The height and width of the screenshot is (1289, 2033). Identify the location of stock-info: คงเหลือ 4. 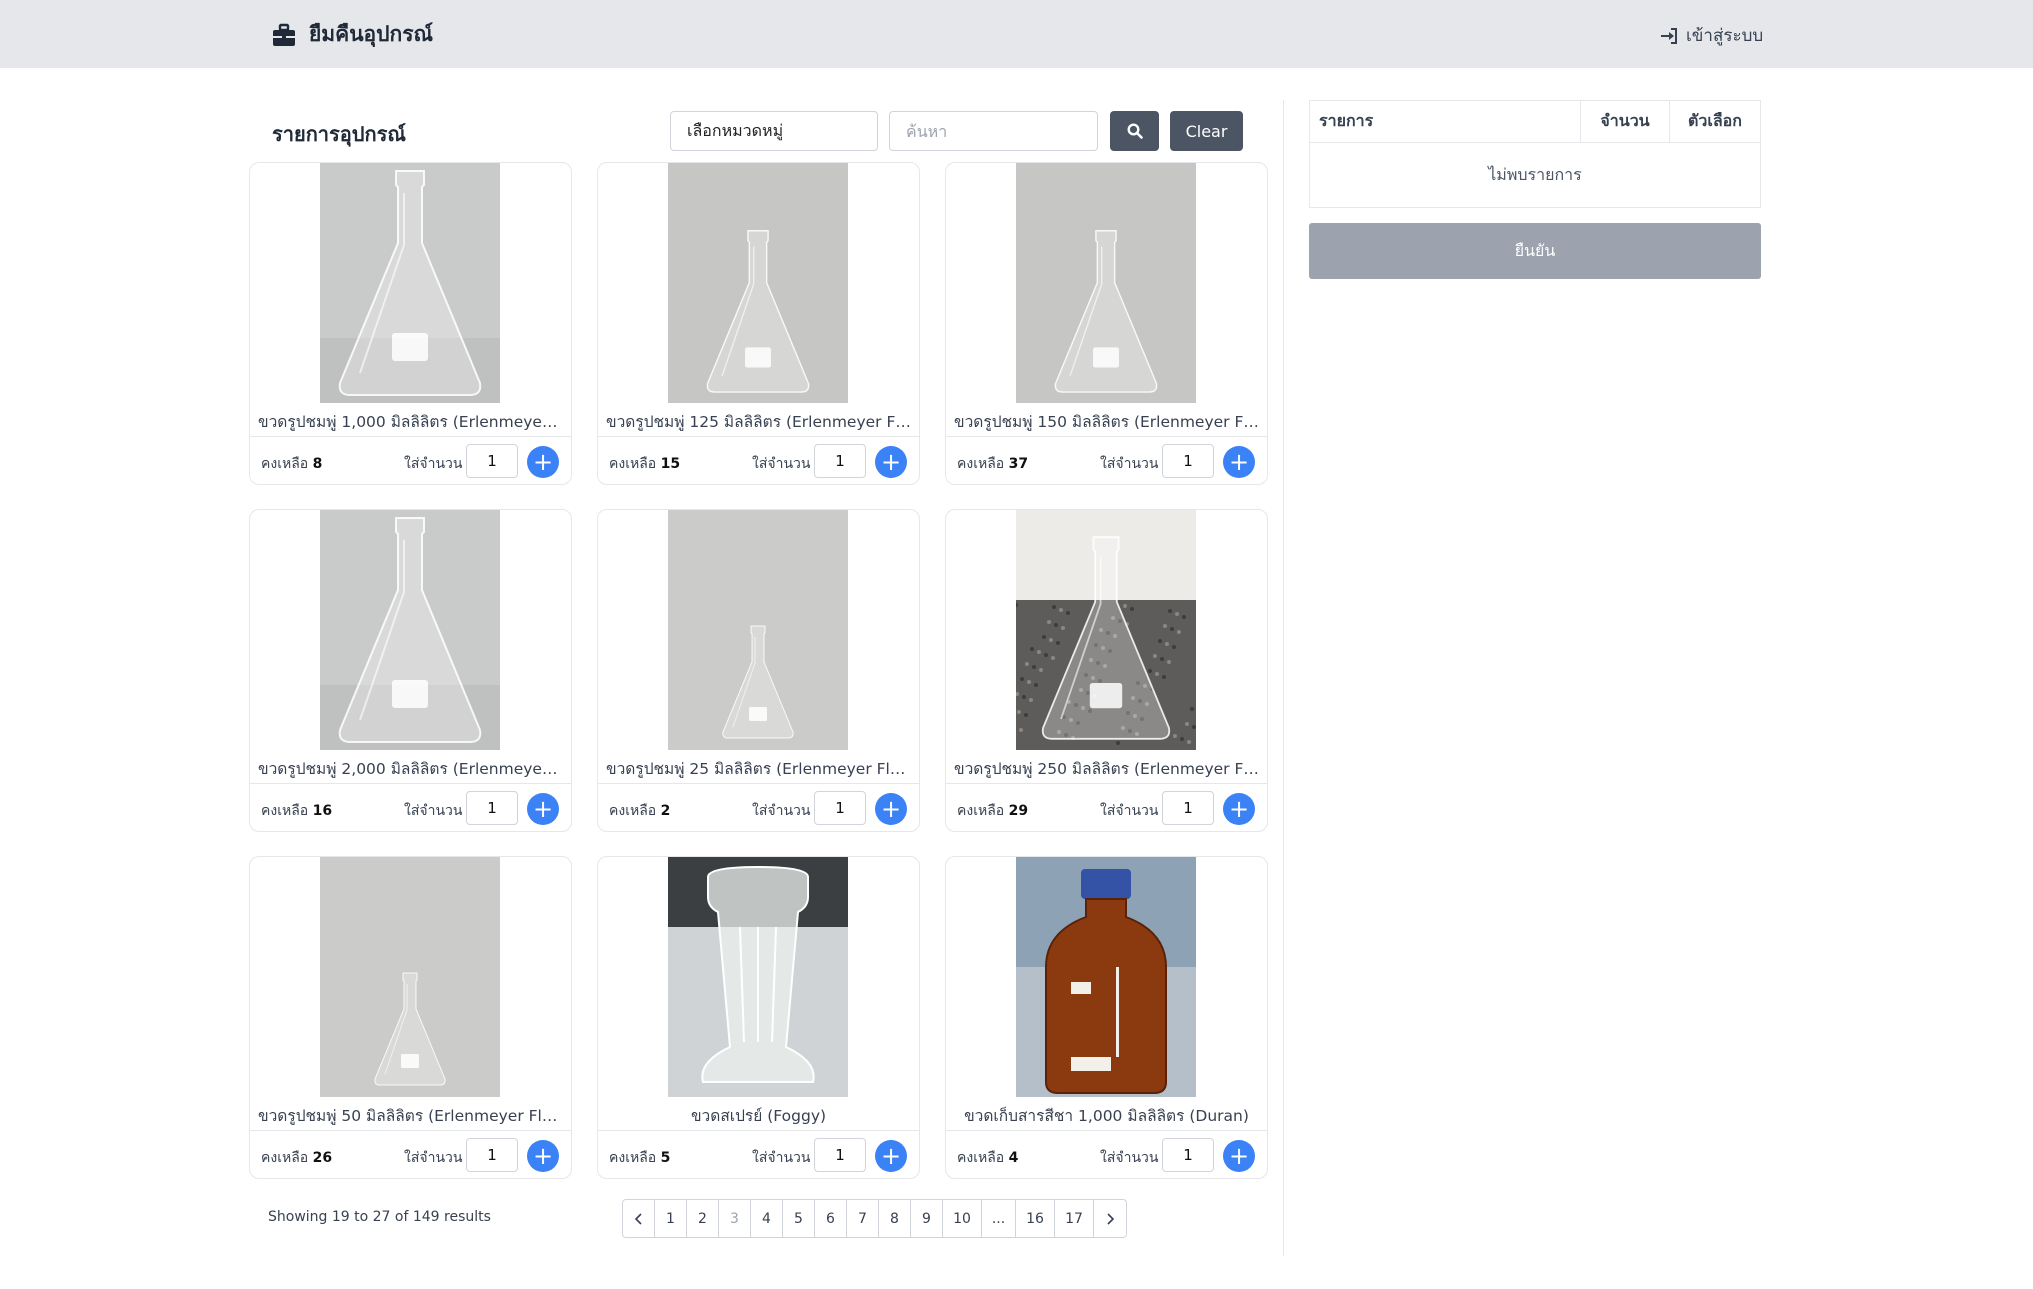
(987, 1158).